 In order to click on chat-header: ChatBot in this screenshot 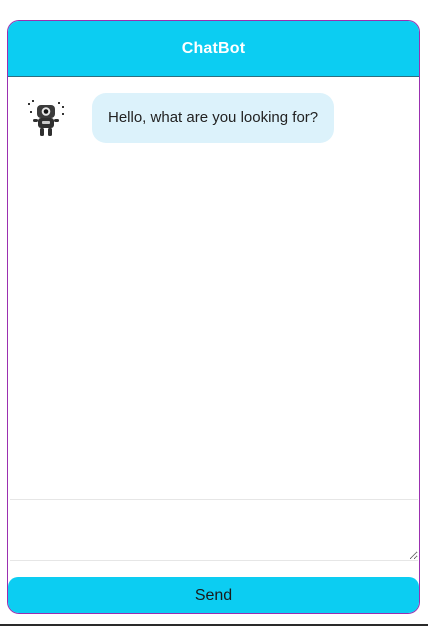, I will do `click(213, 49)`.